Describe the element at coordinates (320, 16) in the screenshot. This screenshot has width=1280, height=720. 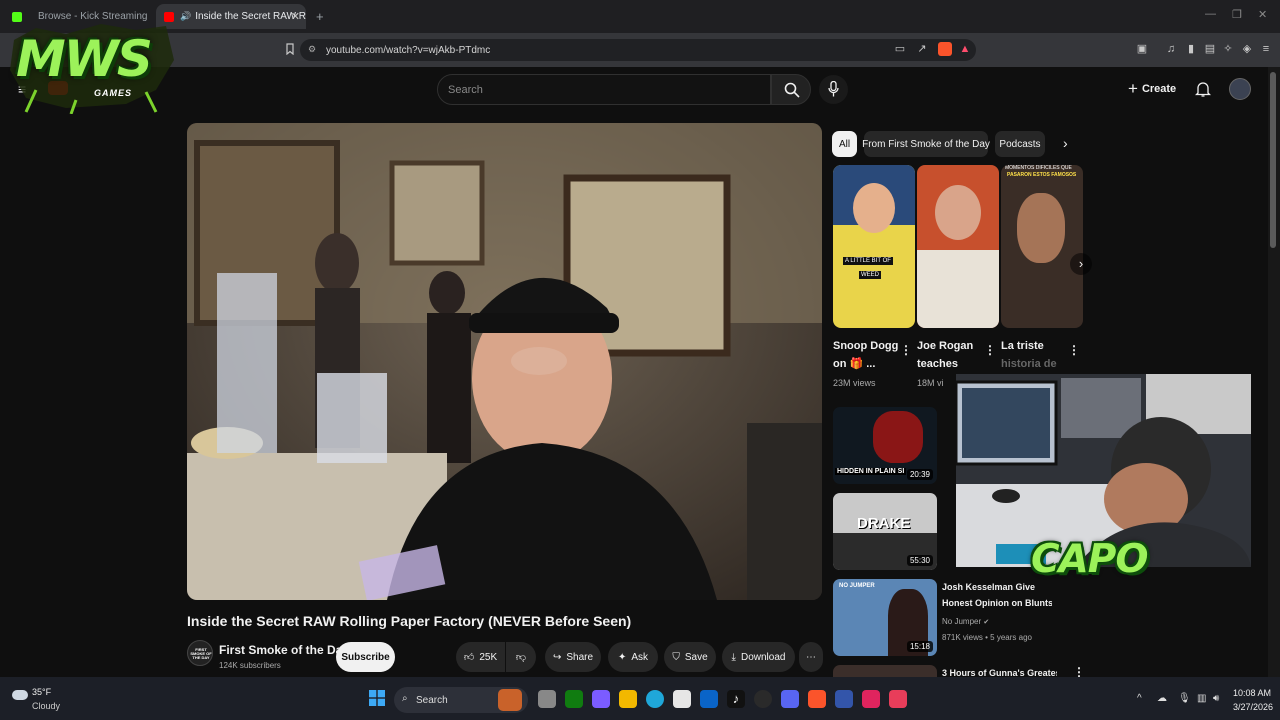
I see `new-tab-button: +` at that location.